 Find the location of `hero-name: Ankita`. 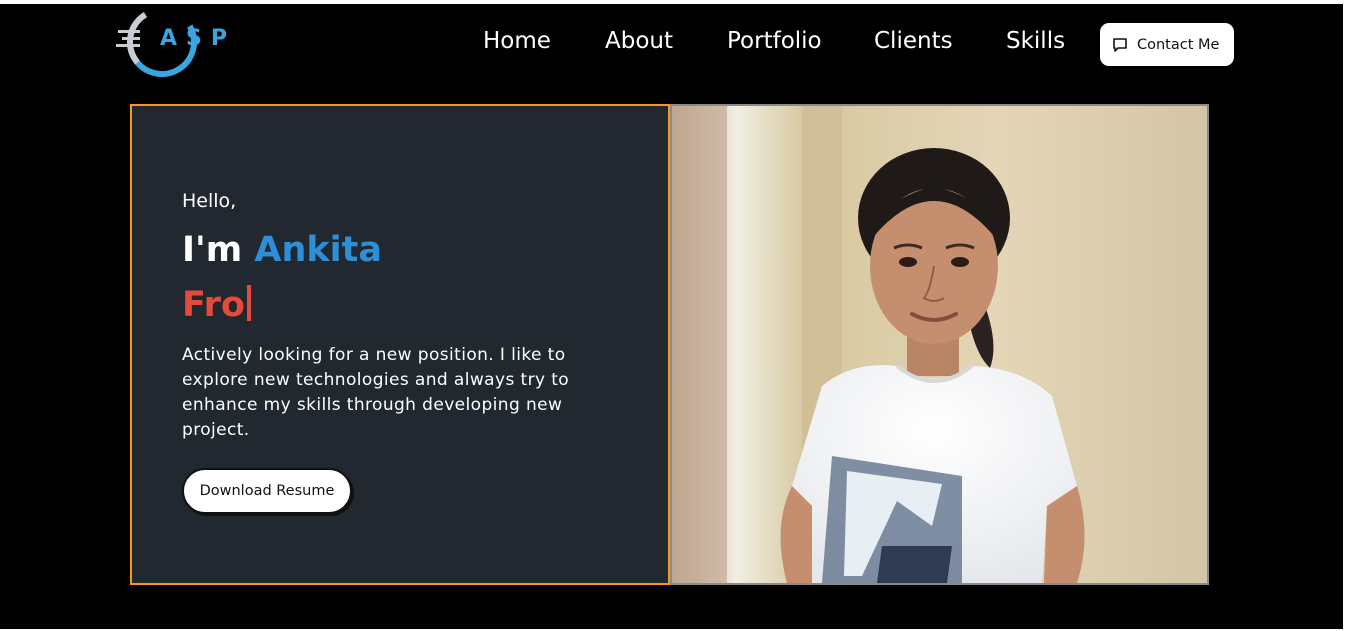

hero-name: Ankita is located at coordinates (318, 250).